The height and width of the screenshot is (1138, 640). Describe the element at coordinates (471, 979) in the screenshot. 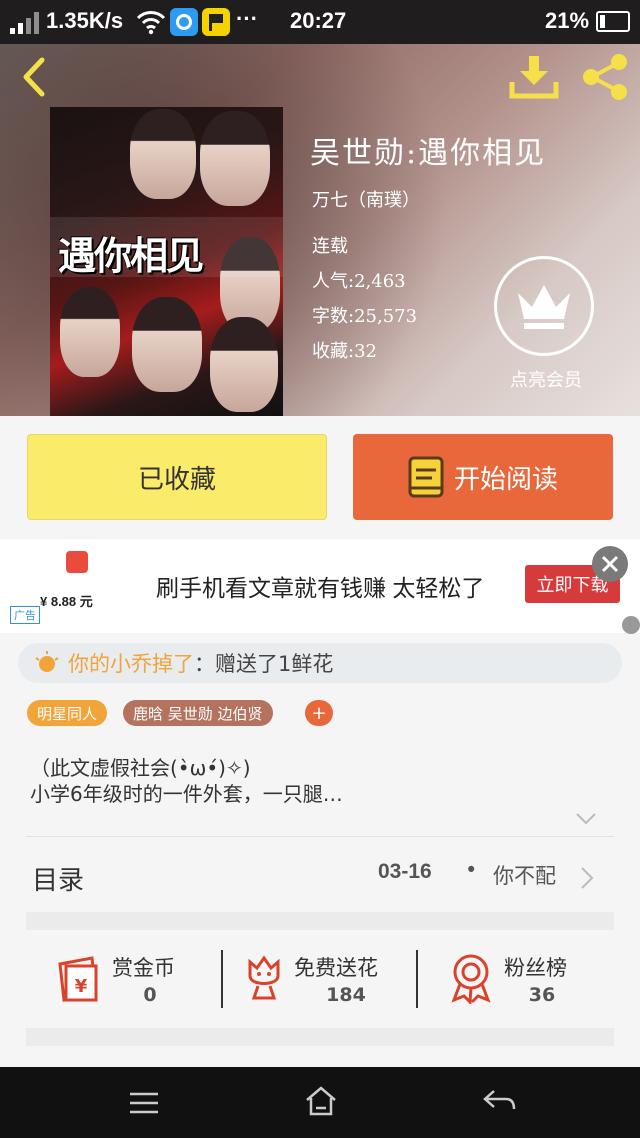

I see `medal-icon` at that location.